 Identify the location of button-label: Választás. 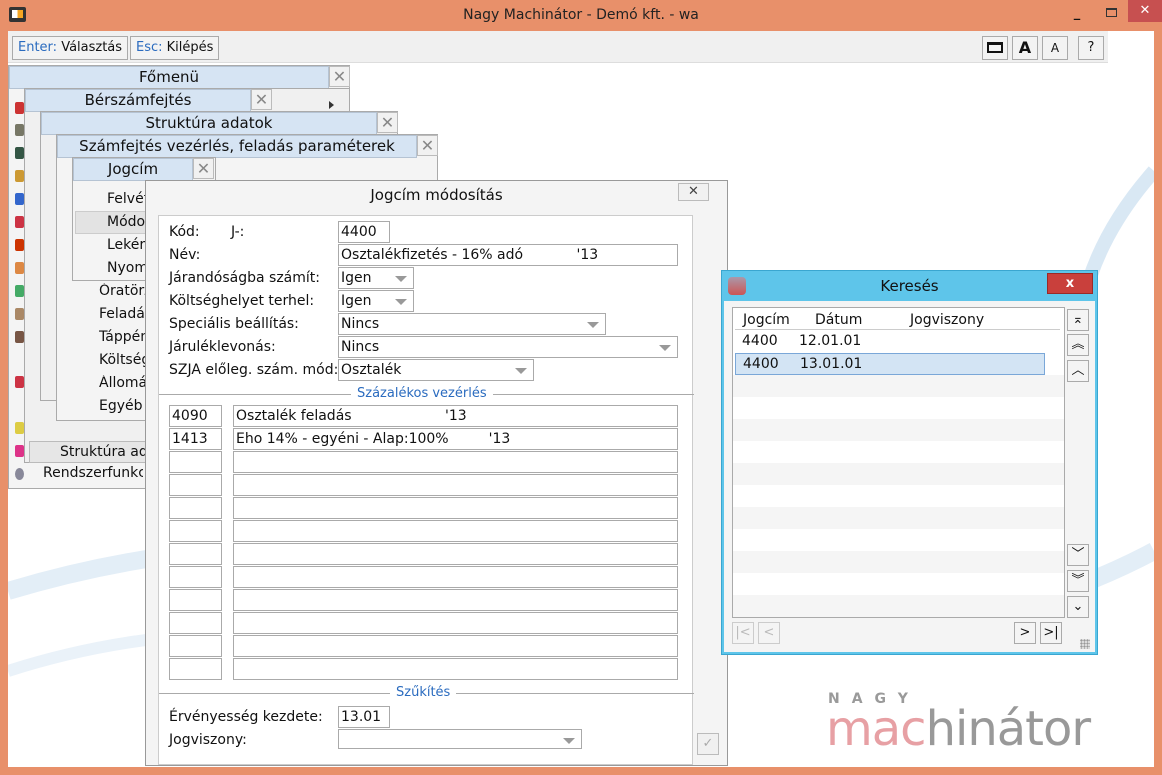
(92, 47).